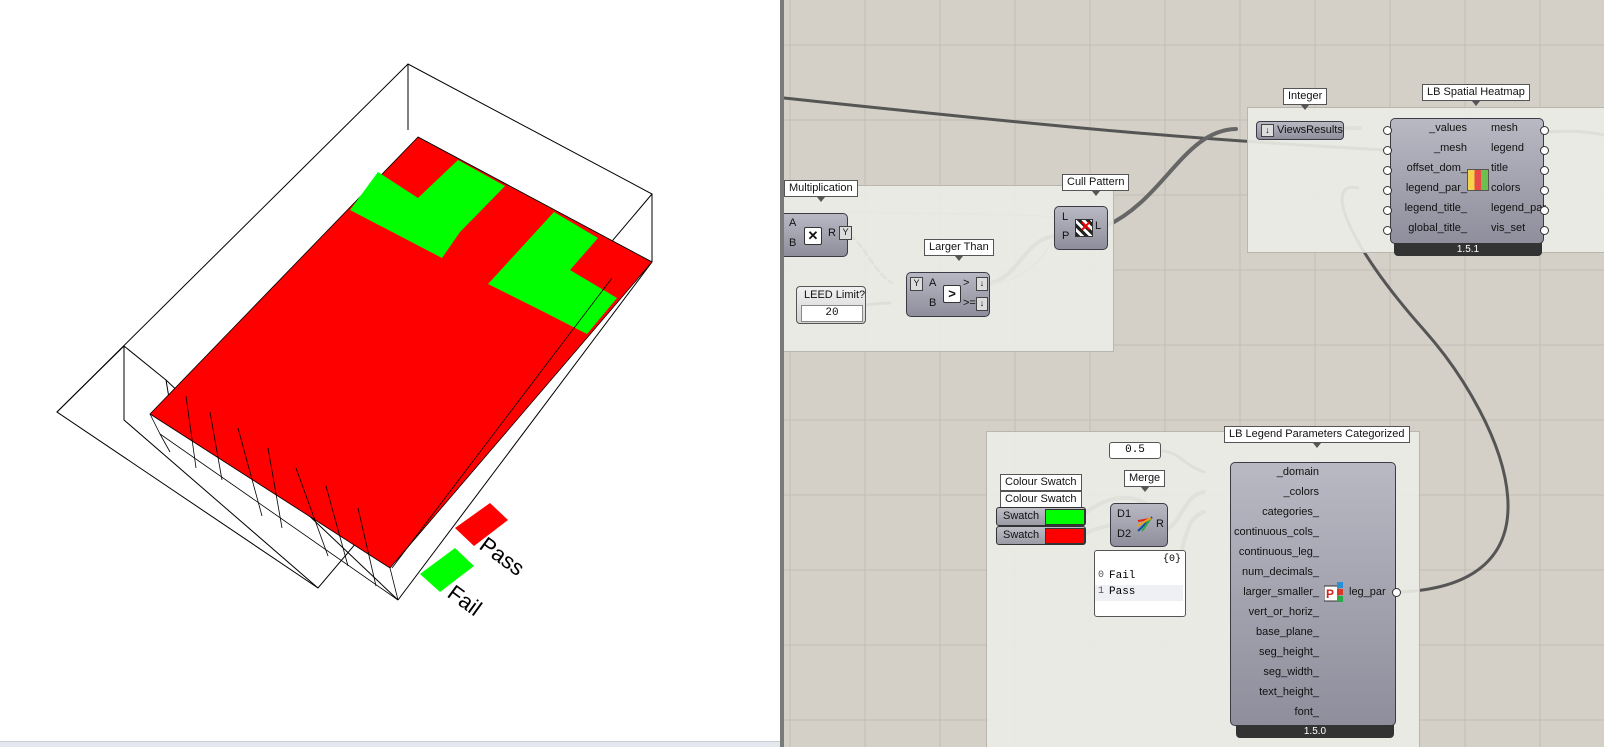  I want to click on list-item-text: Pass, so click(1122, 592).